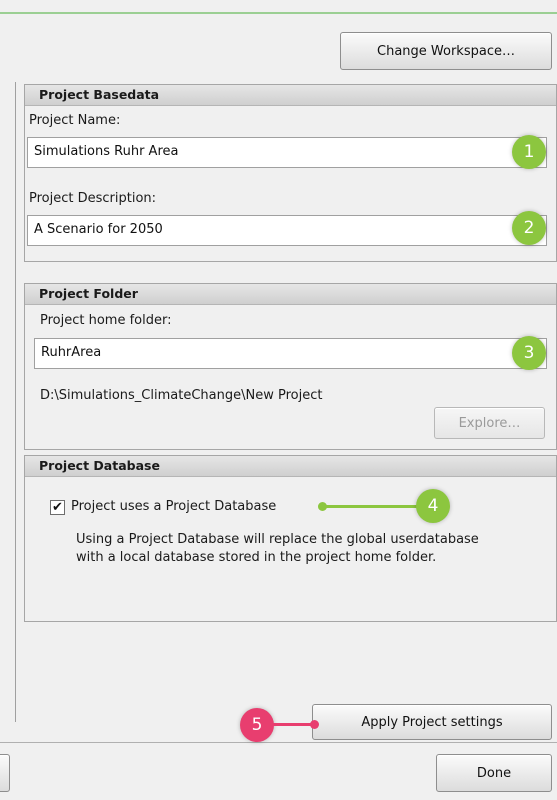 This screenshot has height=800, width=557. I want to click on left-panel-edge, so click(8, 402).